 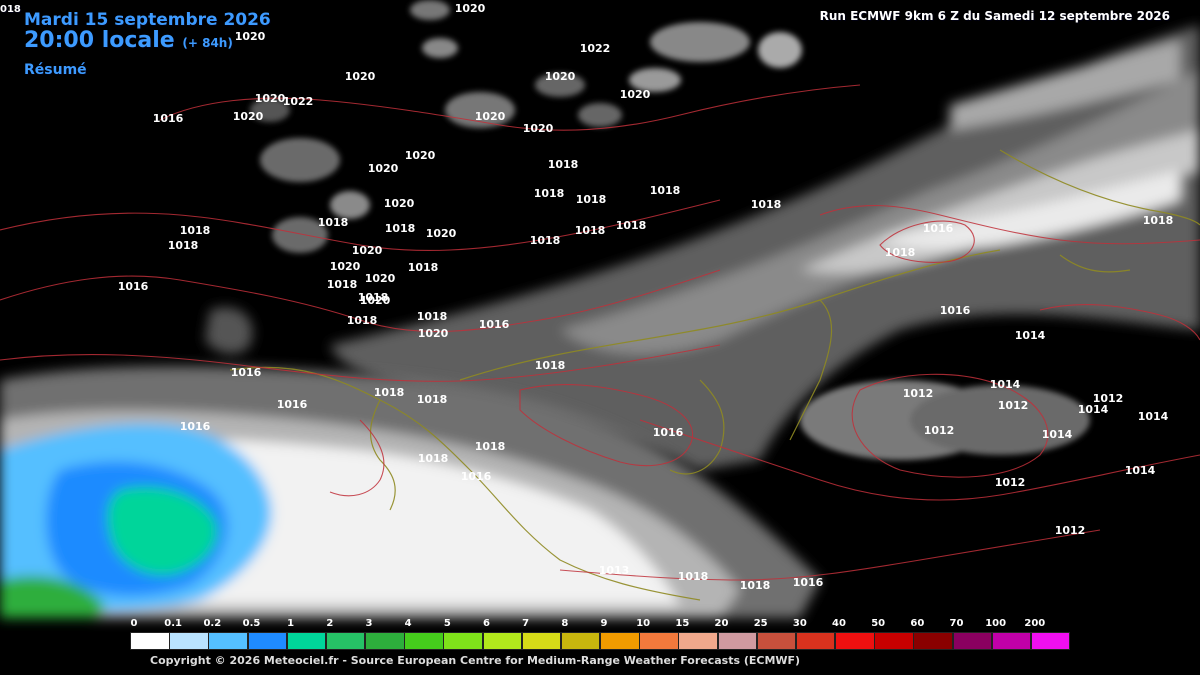 I want to click on legend-label: 2, so click(x=330, y=623).